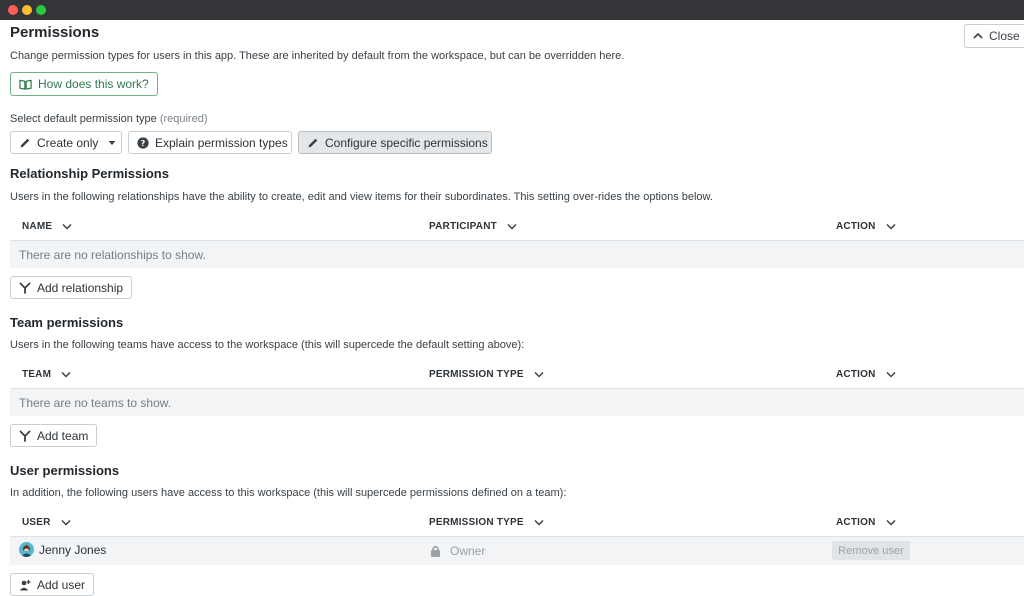 Image resolution: width=1024 pixels, height=596 pixels. What do you see at coordinates (46, 522) in the screenshot?
I see `column-header-user: USER` at bounding box center [46, 522].